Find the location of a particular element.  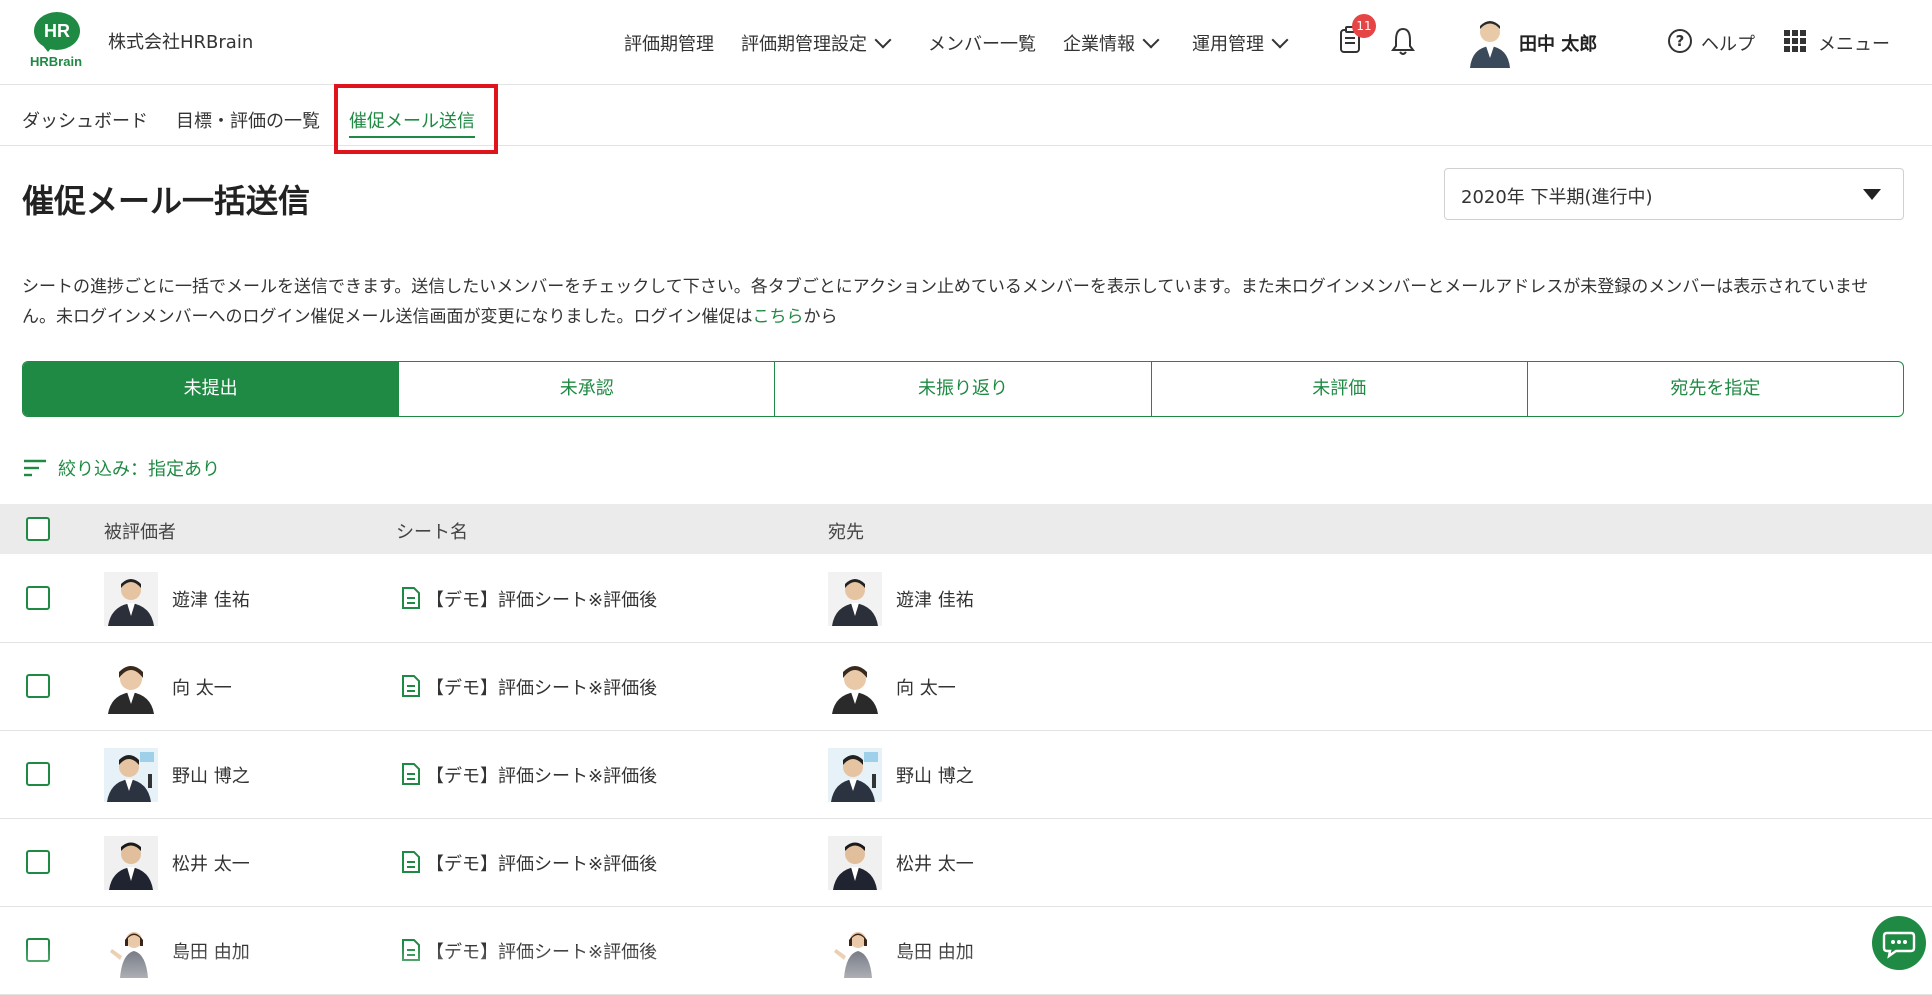

nav-label: 評価期管理 is located at coordinates (669, 44).